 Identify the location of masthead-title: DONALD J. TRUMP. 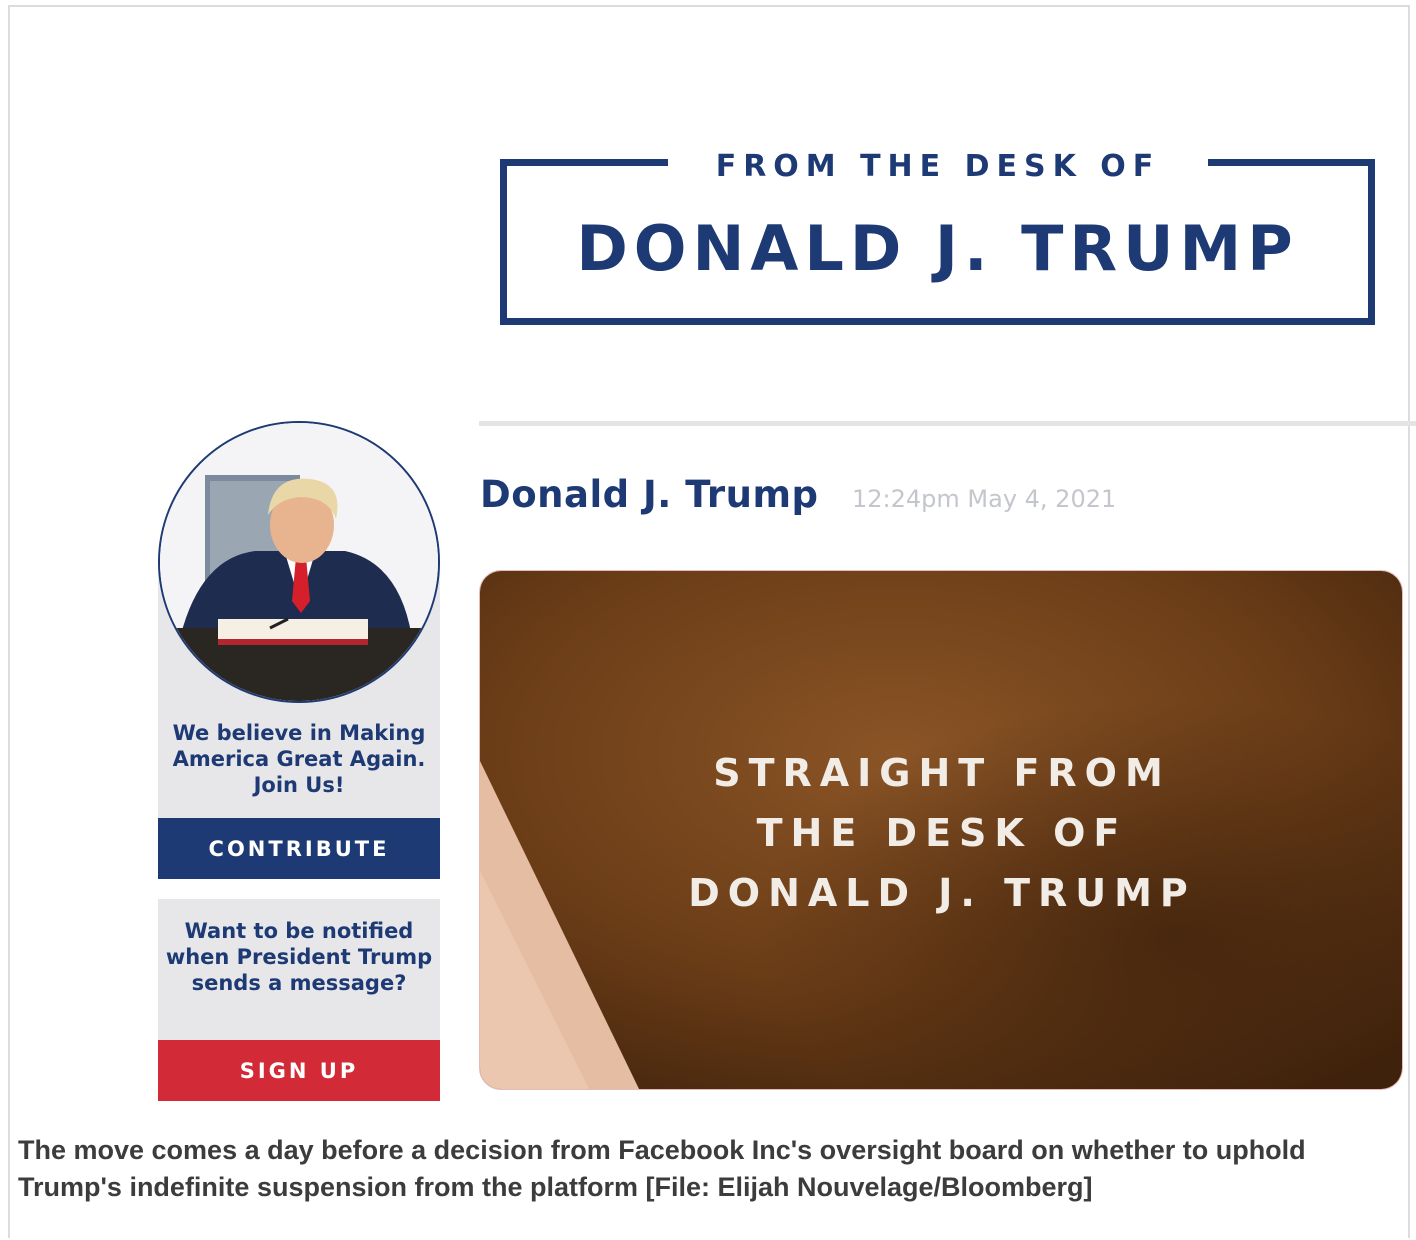
(937, 248).